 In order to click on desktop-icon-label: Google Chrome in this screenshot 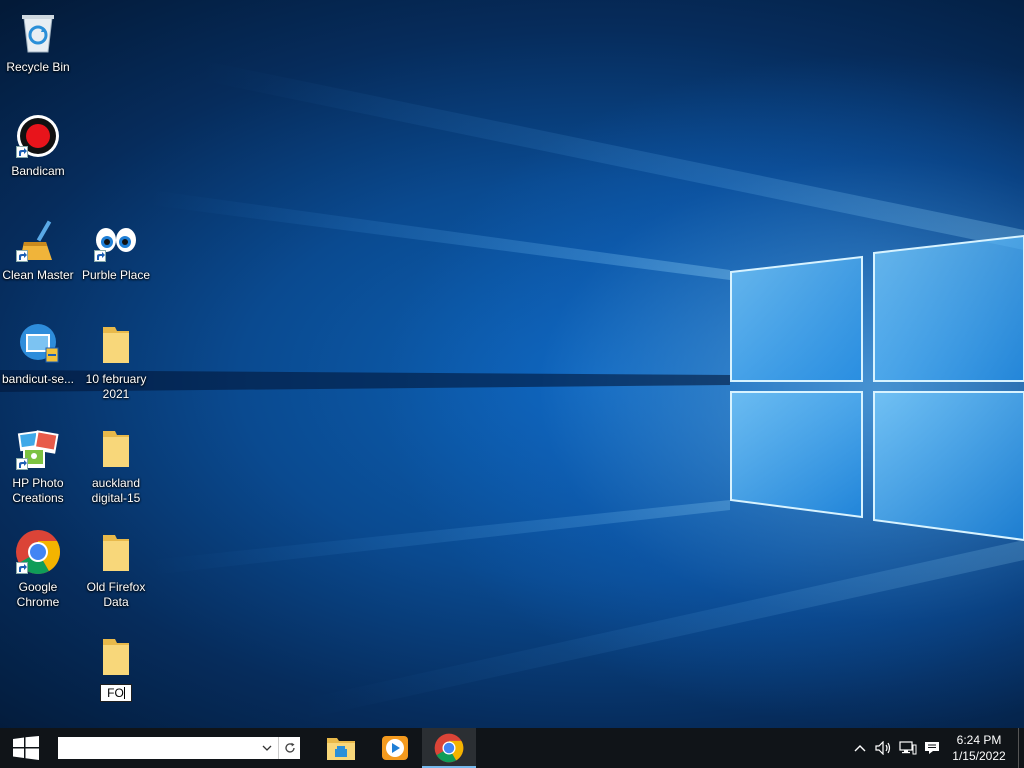, I will do `click(38, 594)`.